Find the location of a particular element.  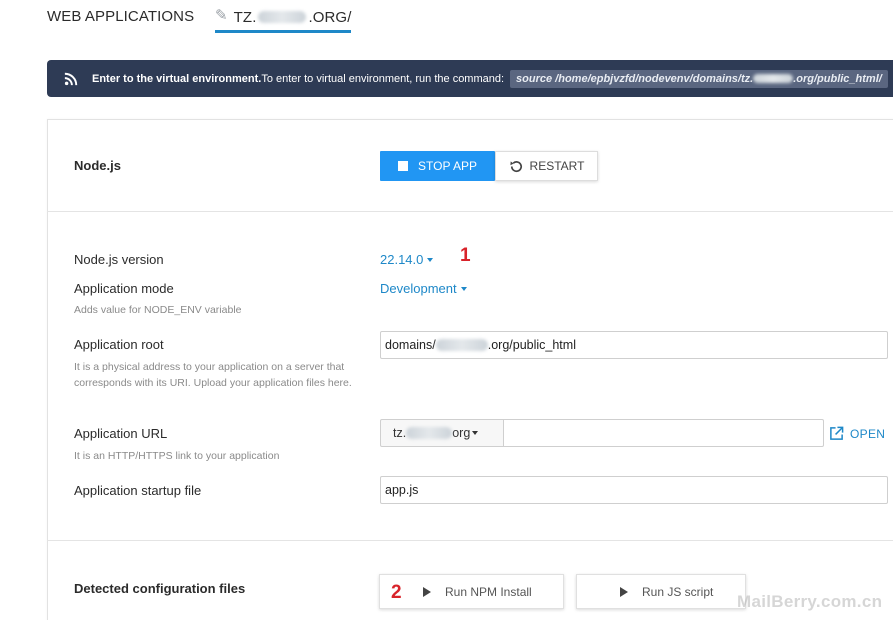

nodejs-label: Node.js is located at coordinates (97, 165).